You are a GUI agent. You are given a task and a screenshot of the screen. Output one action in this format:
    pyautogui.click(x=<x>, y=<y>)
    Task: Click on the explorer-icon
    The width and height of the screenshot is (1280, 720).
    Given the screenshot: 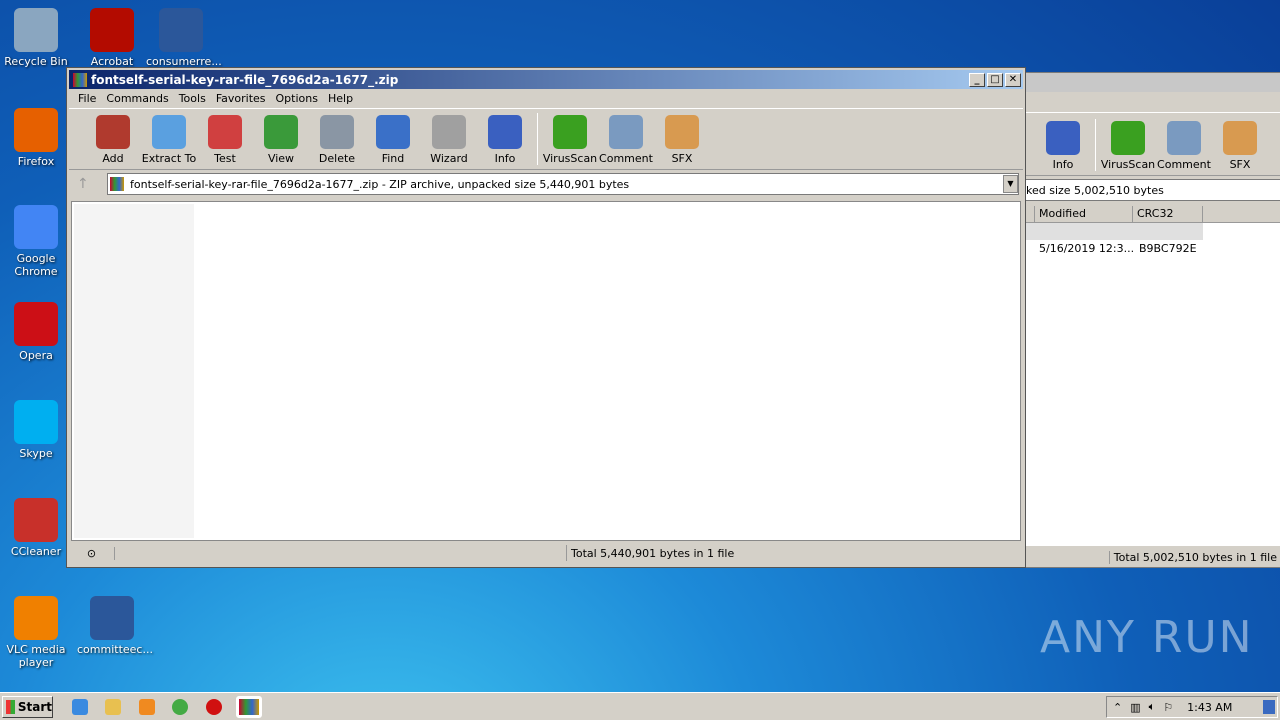 What is the action you would take?
    pyautogui.click(x=113, y=707)
    